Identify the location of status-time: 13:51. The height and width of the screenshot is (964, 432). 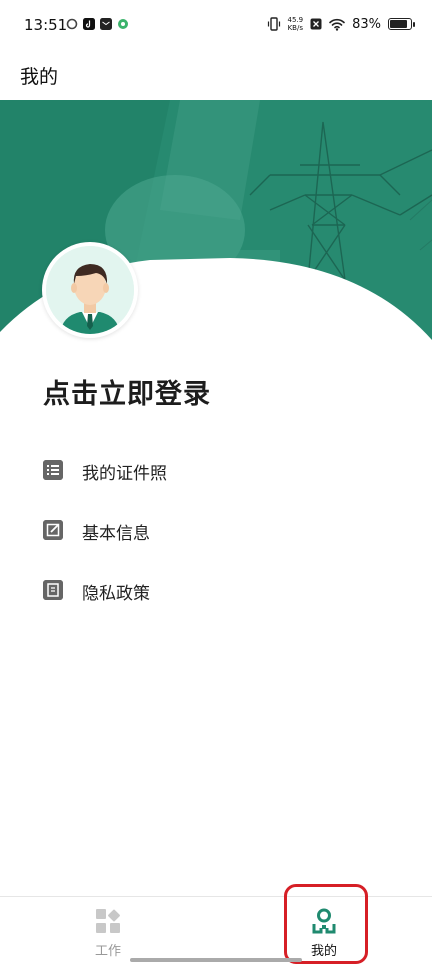
(46, 25).